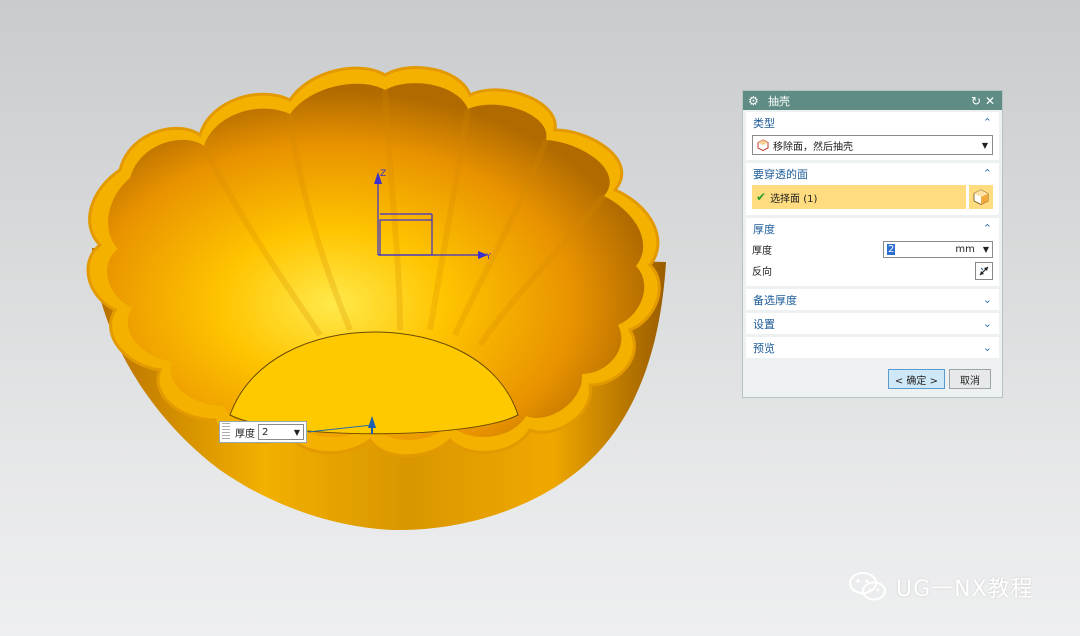  What do you see at coordinates (764, 123) in the screenshot?
I see `type-section-title: 类型` at bounding box center [764, 123].